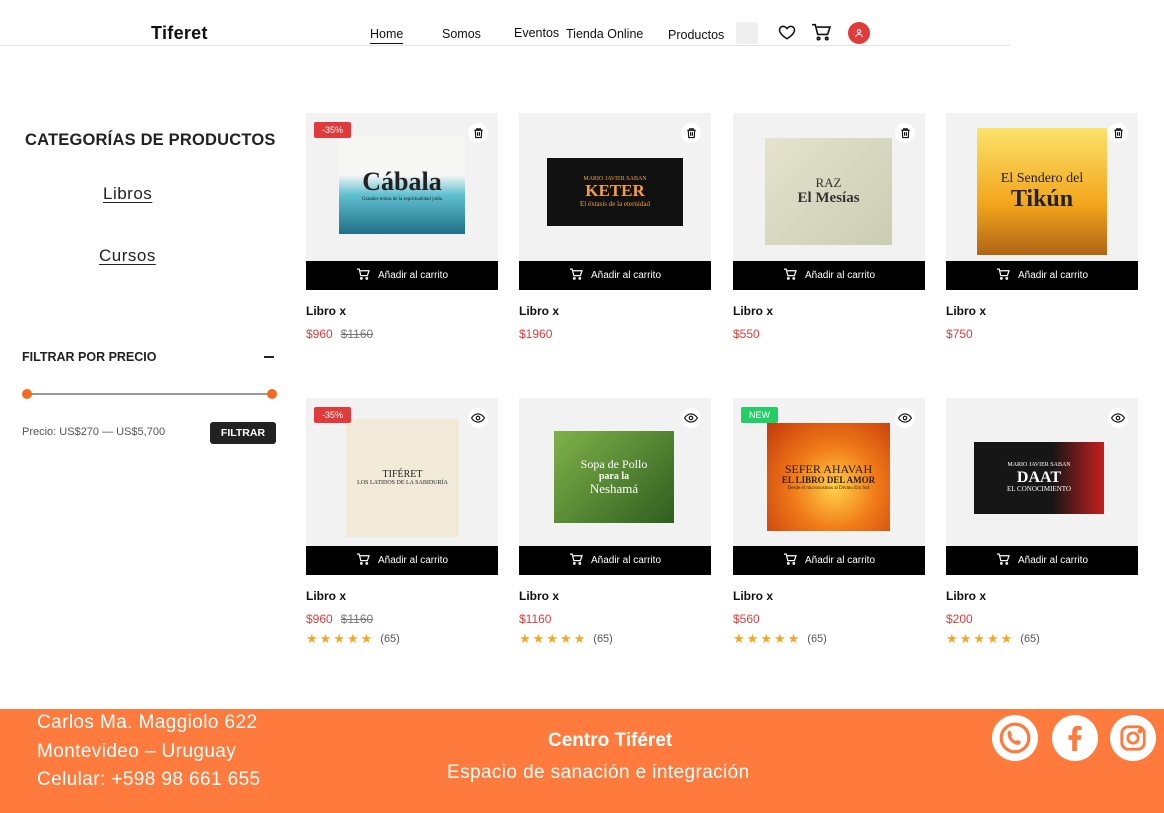 This screenshot has width=1164, height=813. What do you see at coordinates (614, 463) in the screenshot?
I see `cover-text: Sopa de Pollo` at bounding box center [614, 463].